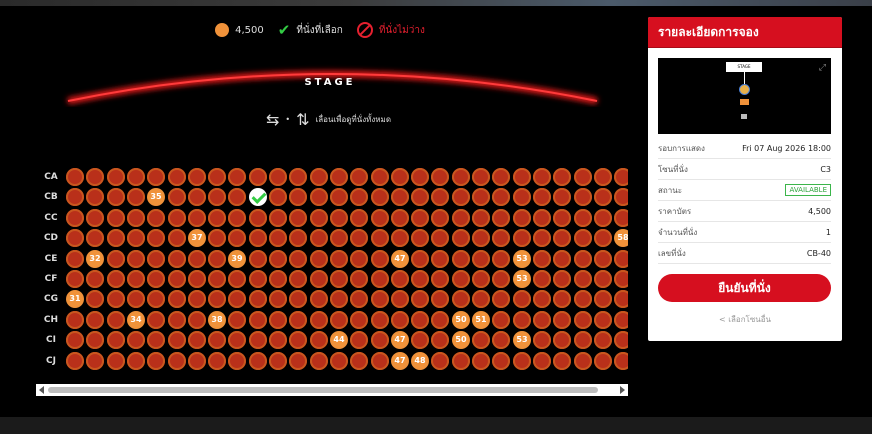 Image resolution: width=872 pixels, height=434 pixels. Describe the element at coordinates (522, 340) in the screenshot. I see `seat-available: 53` at that location.